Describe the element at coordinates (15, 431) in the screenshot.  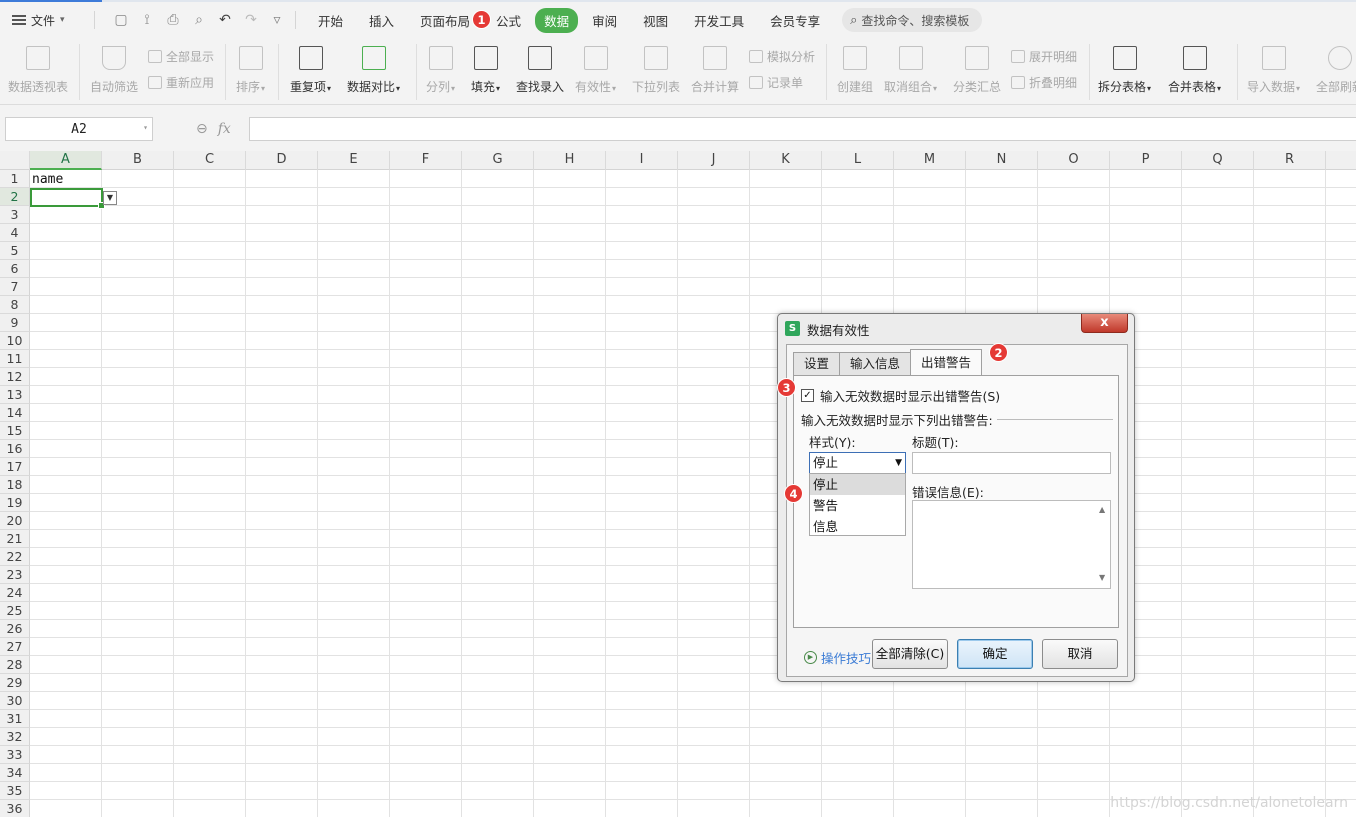
I see `row-header: 15` at that location.